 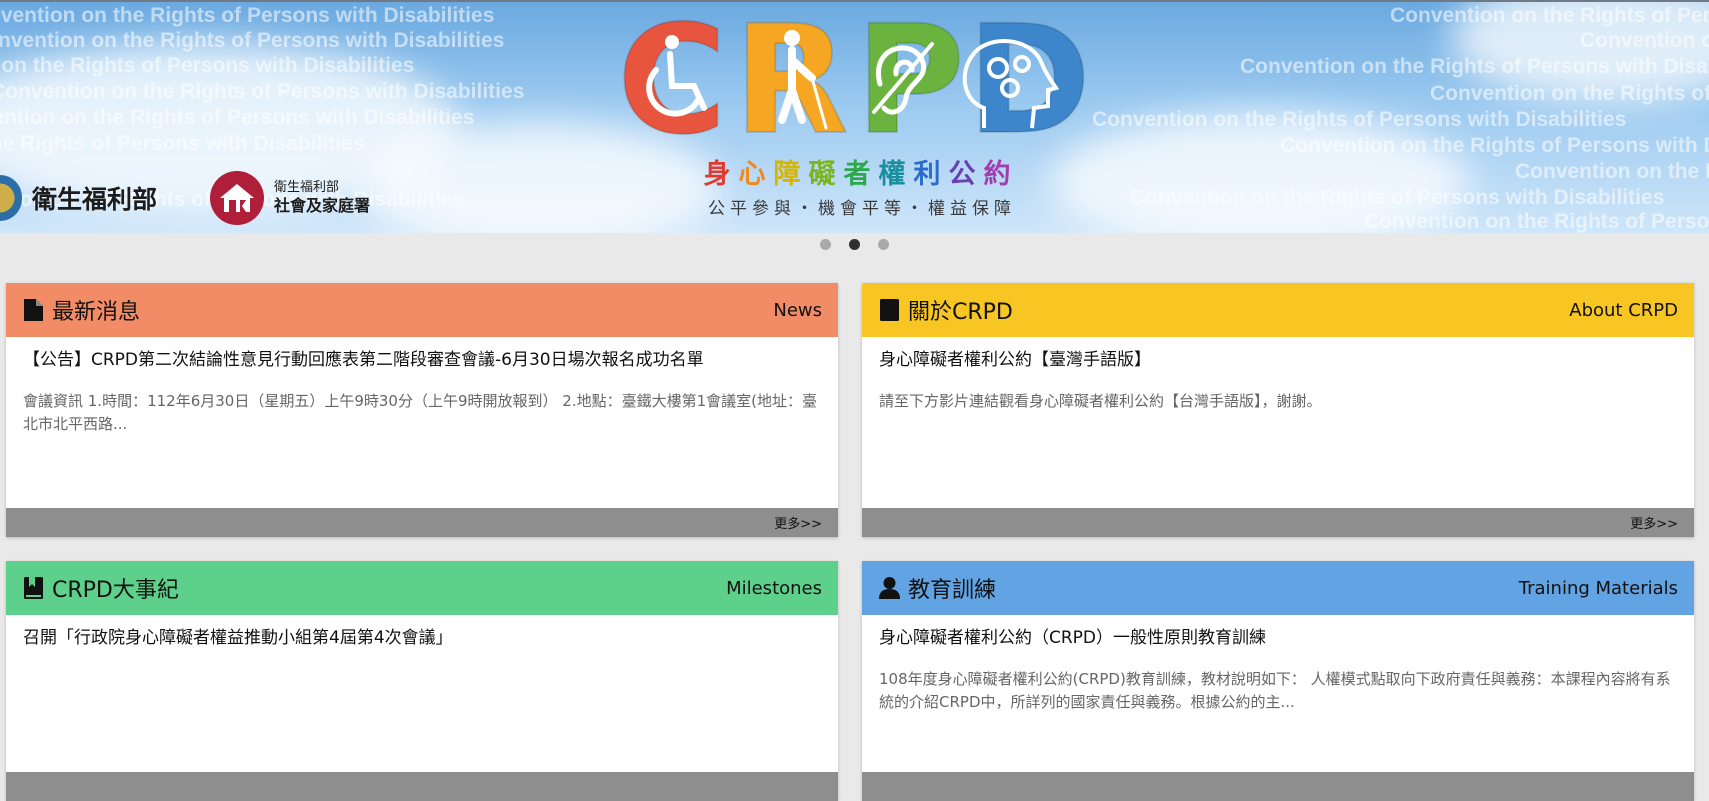 What do you see at coordinates (307, 187) in the screenshot?
I see `sfaa-parent-name: 衛生福利部` at bounding box center [307, 187].